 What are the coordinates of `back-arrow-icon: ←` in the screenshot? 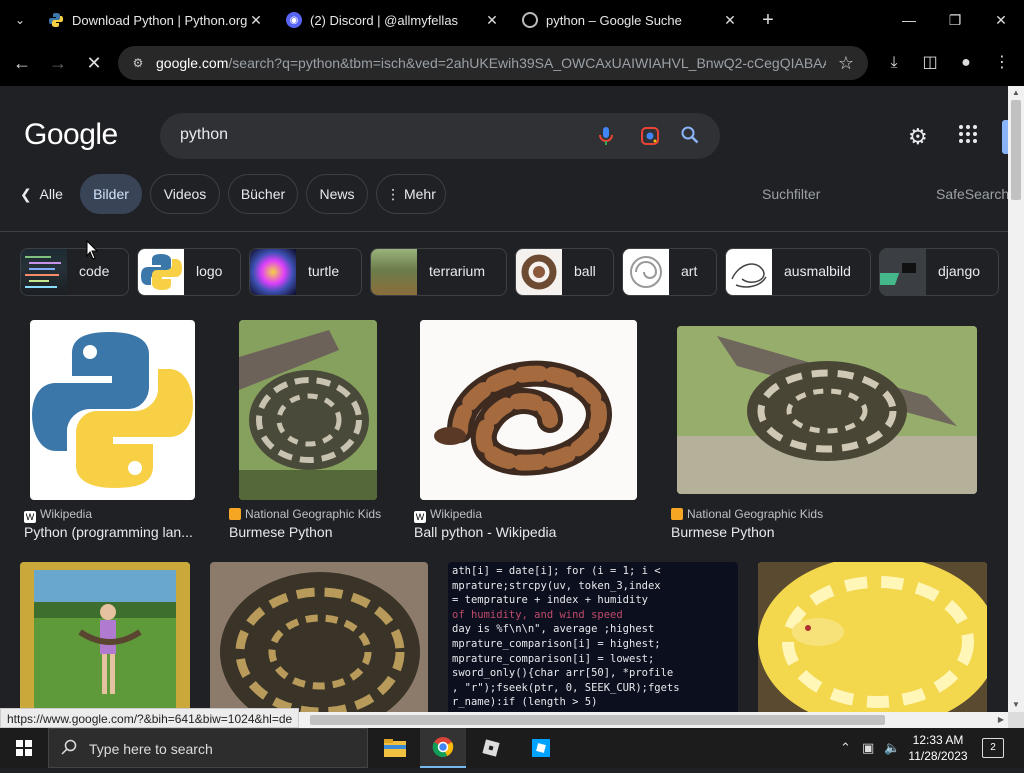 It's located at (22, 63).